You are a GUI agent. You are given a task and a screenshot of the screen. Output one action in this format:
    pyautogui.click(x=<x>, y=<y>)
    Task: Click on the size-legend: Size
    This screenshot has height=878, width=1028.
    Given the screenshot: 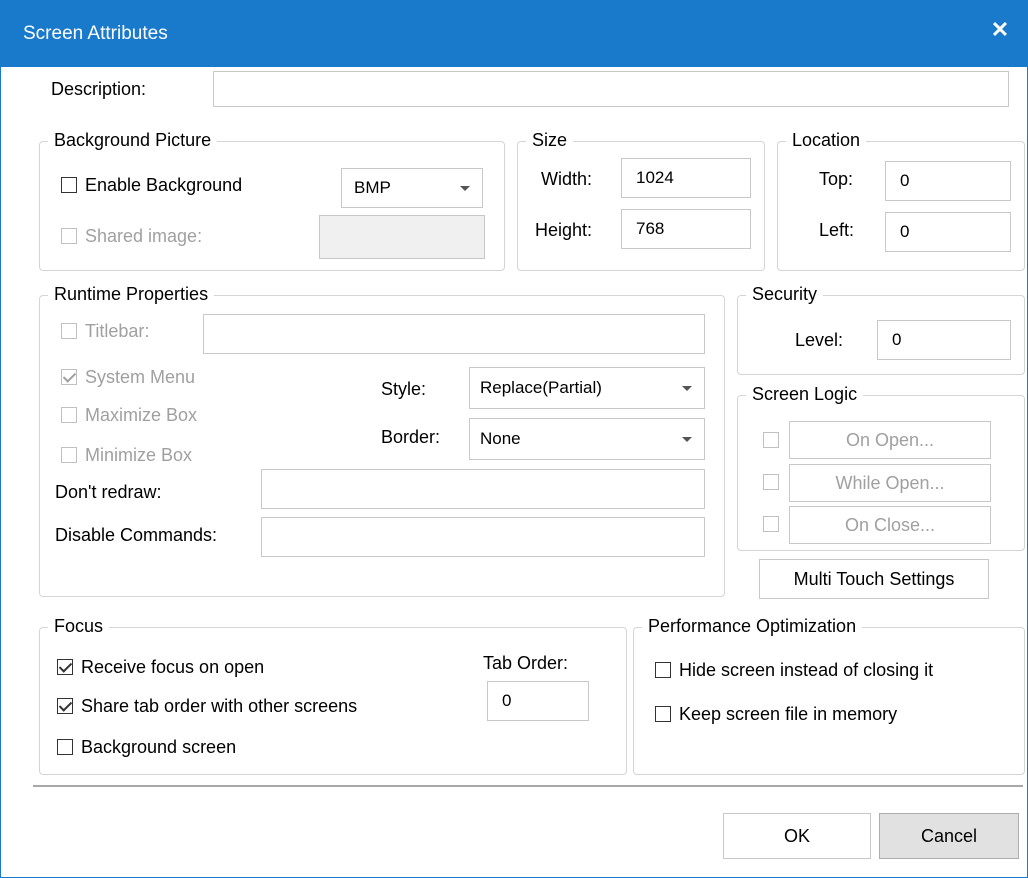 What is the action you would take?
    pyautogui.click(x=550, y=140)
    